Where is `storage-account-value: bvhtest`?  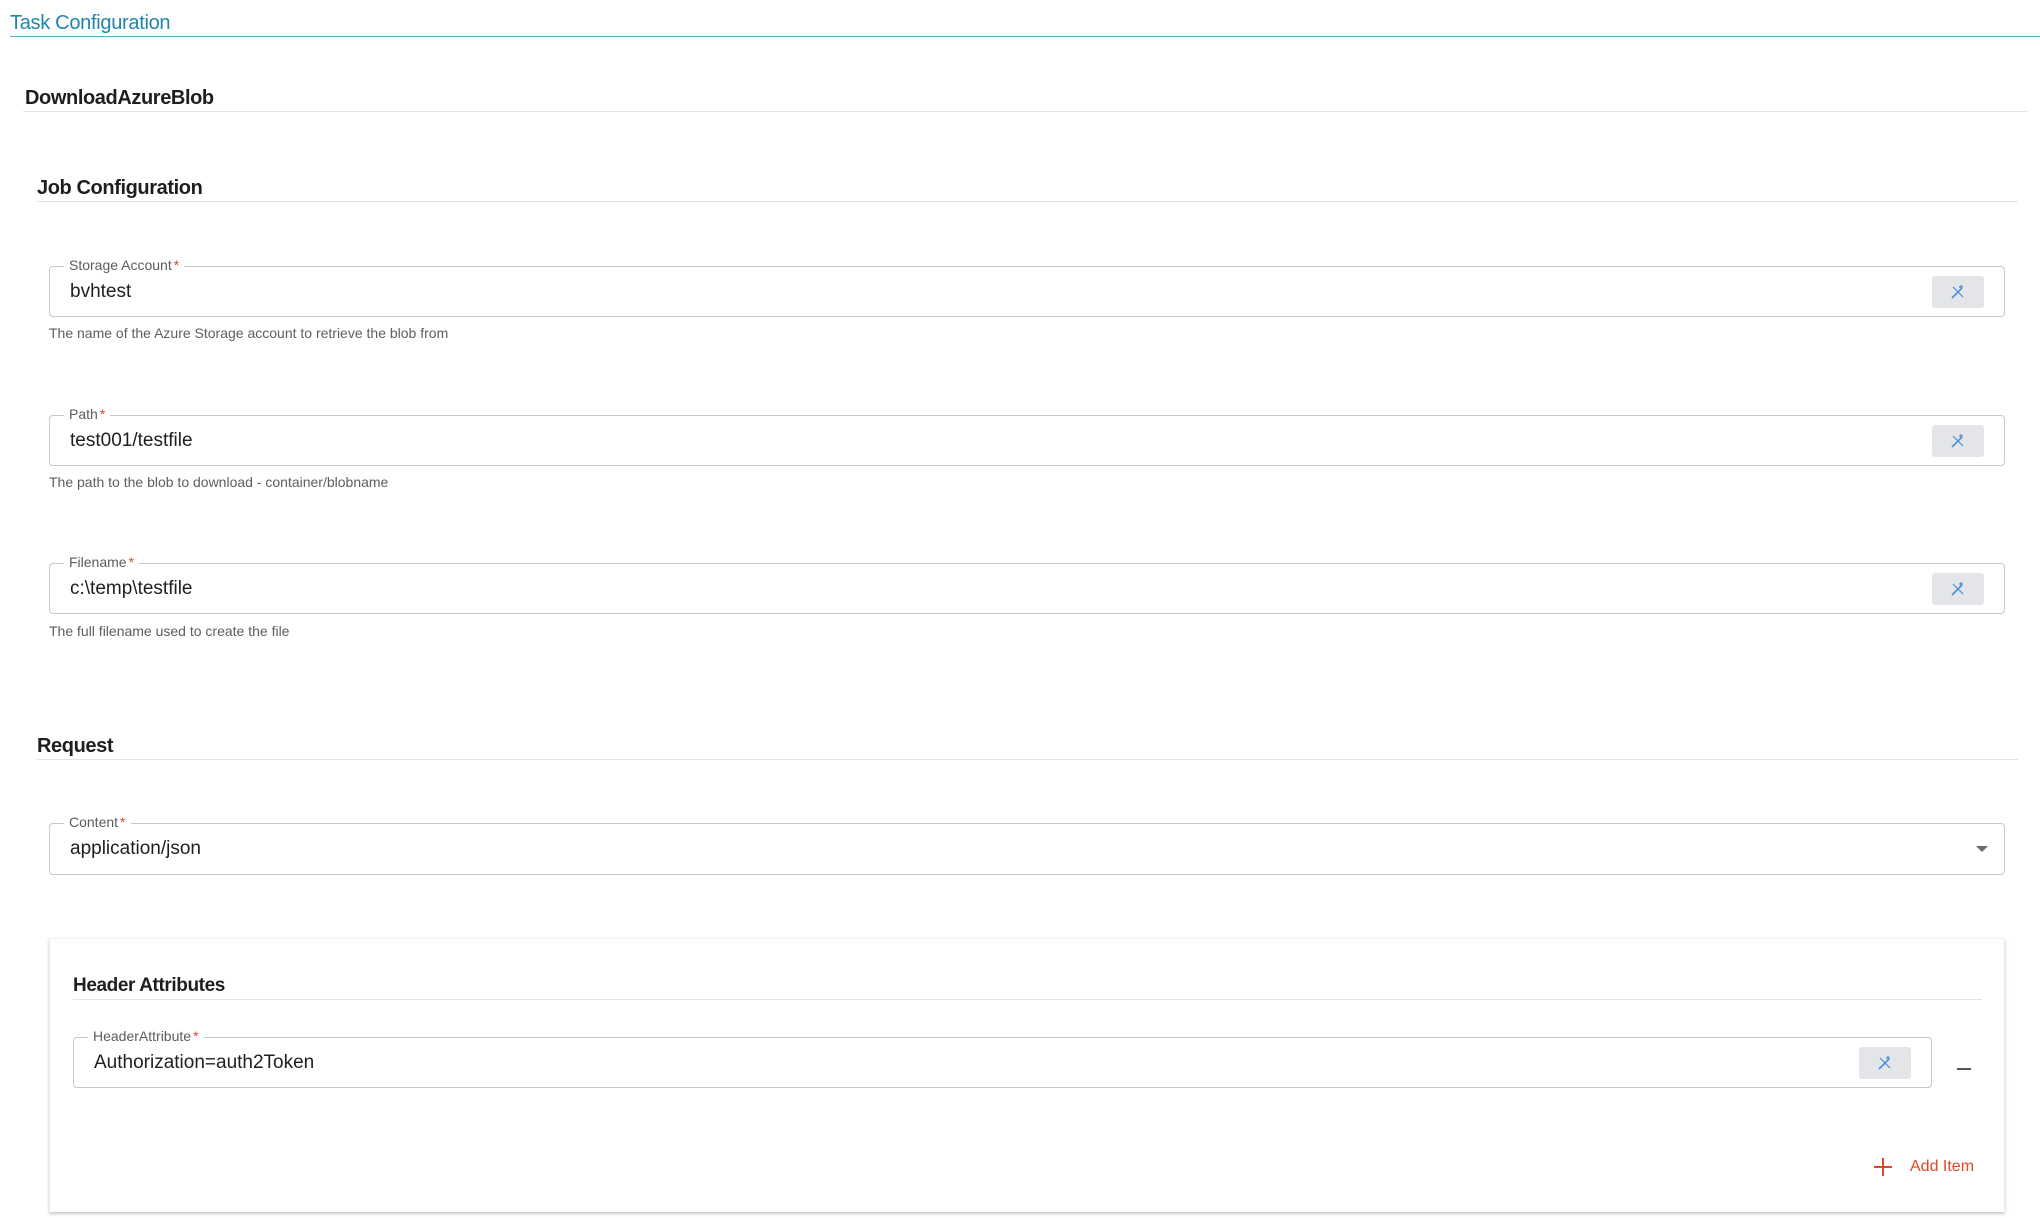 storage-account-value: bvhtest is located at coordinates (101, 291).